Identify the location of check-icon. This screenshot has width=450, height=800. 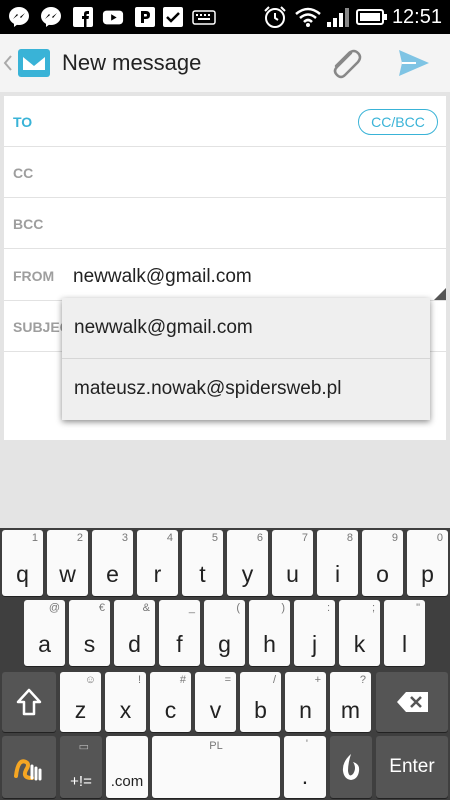
(173, 17).